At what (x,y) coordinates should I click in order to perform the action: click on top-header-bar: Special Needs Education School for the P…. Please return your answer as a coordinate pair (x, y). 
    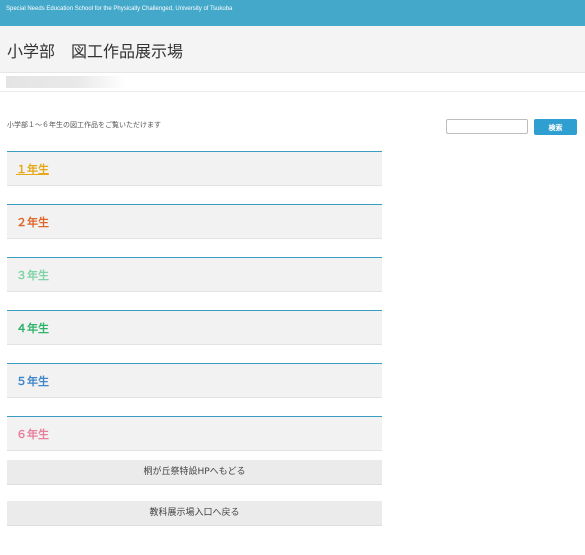
    Looking at the image, I should click on (292, 13).